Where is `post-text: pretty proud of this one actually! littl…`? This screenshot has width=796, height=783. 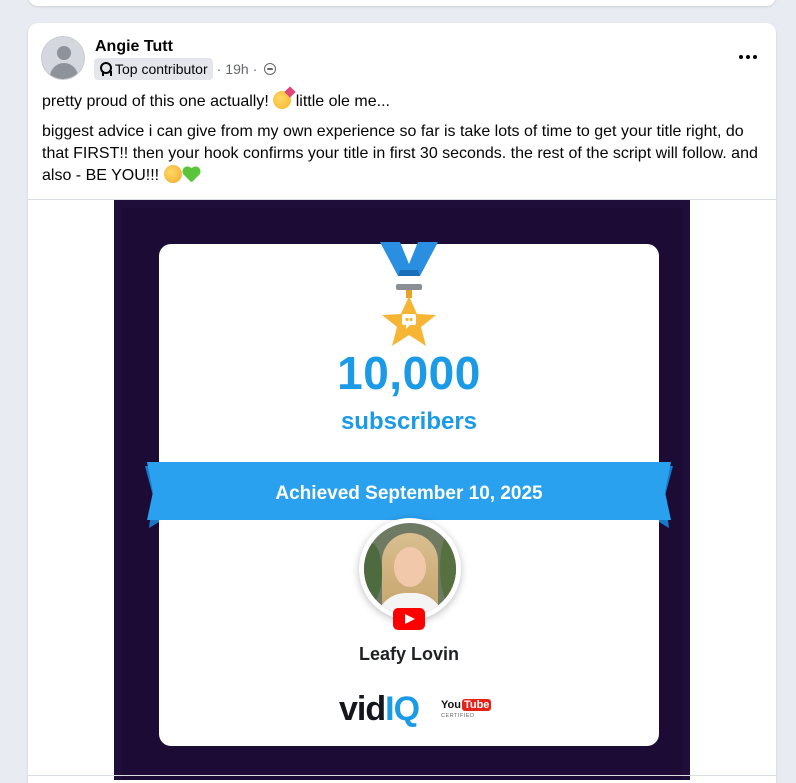 post-text: pretty proud of this one actually! littl… is located at coordinates (404, 143).